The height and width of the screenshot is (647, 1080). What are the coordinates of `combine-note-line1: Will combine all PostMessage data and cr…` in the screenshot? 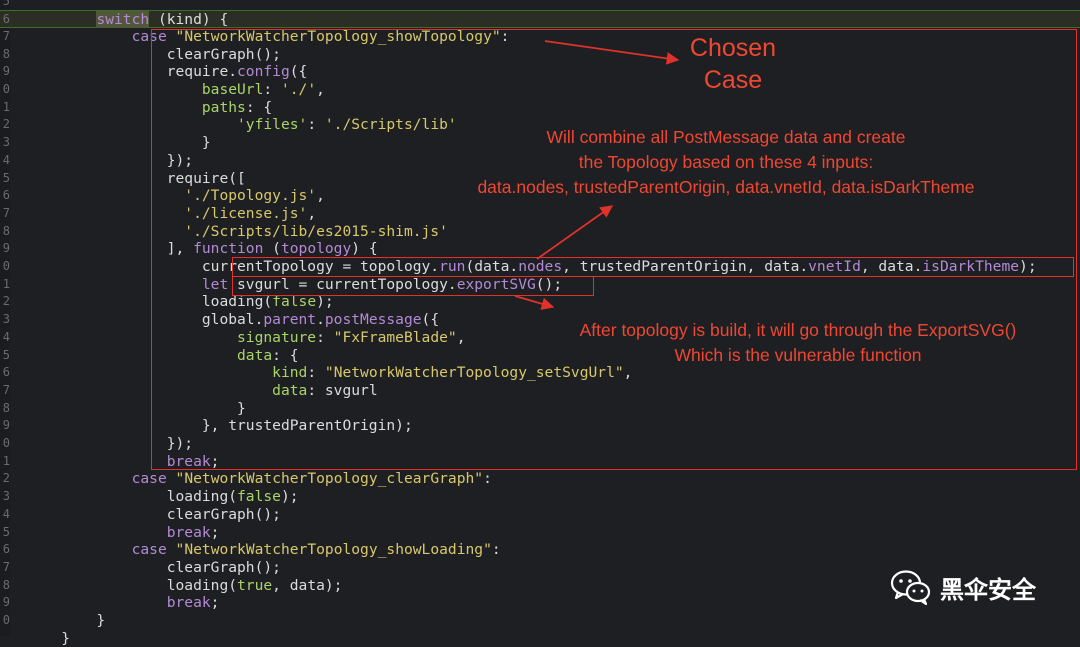 It's located at (726, 137).